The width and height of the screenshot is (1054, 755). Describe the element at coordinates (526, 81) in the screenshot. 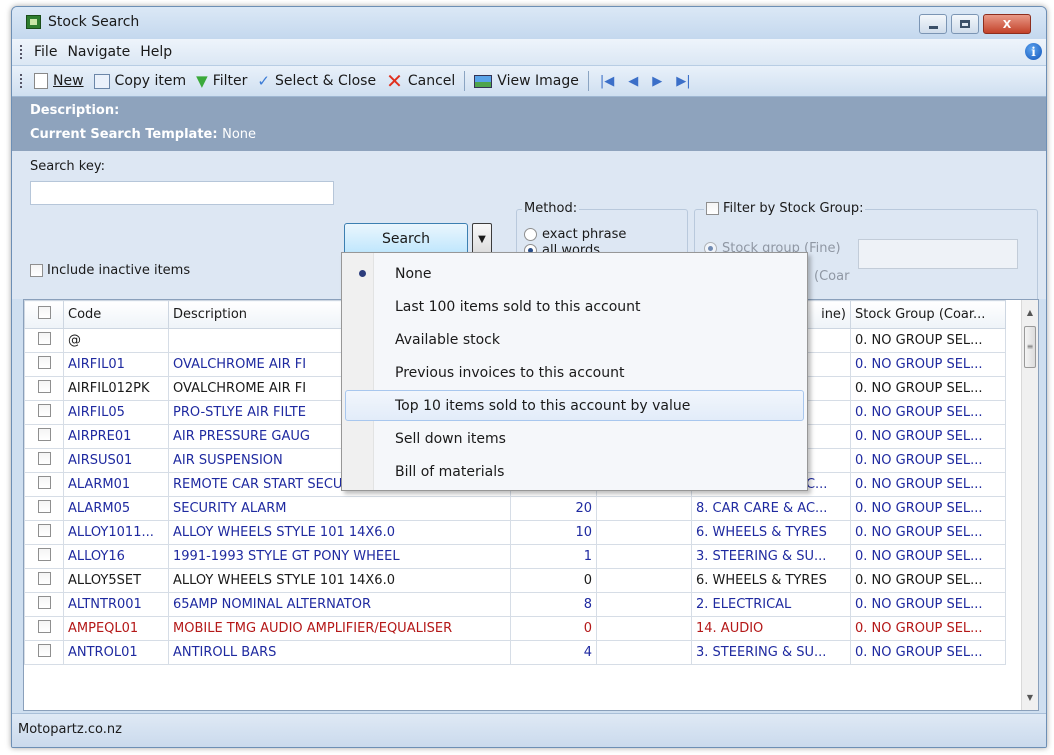

I see `view-image-button: View Image` at that location.